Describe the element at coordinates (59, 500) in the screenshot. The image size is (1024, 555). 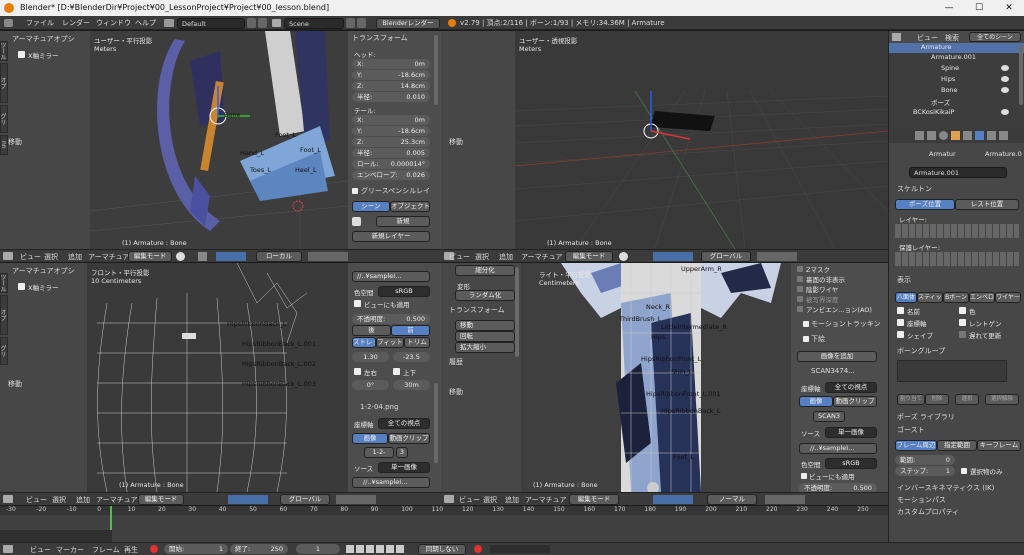
I see `bl-menu-select: 選択` at that location.